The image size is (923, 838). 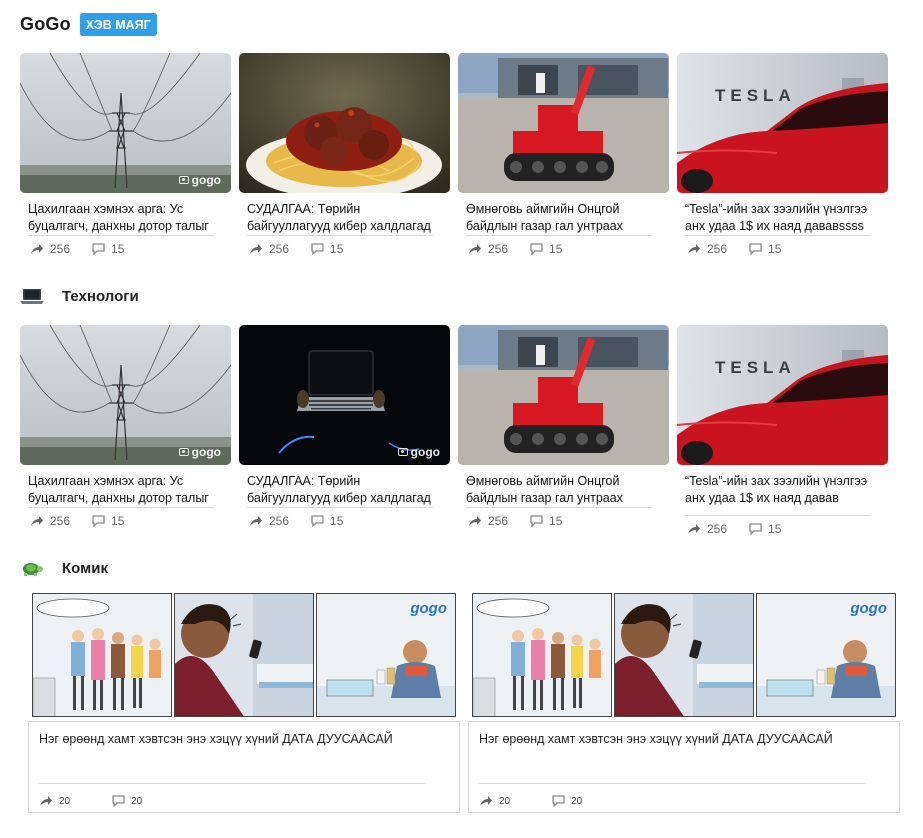 I want to click on news-thumbnail-laptop-dark: gogo, so click(x=344, y=395).